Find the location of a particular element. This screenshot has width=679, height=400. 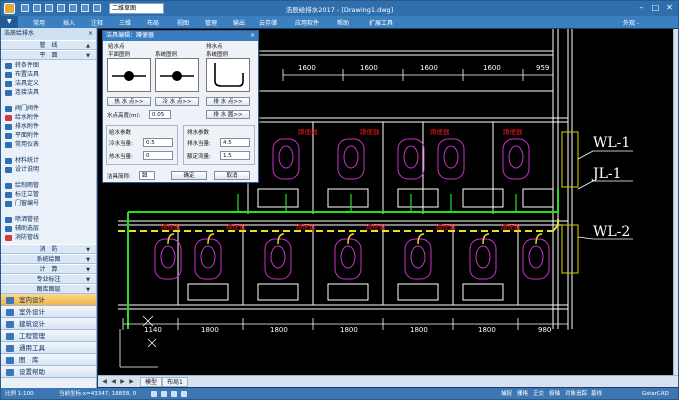

tool-draw-rain-pipe: 绘制雨管 is located at coordinates (48, 185).